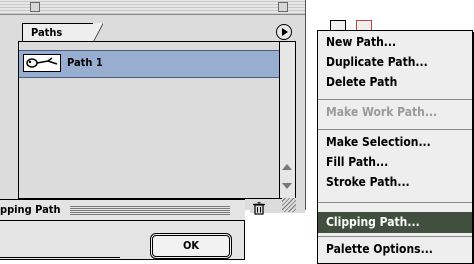 This screenshot has height=264, width=474. I want to click on title-bar-stripes, so click(150, 210).